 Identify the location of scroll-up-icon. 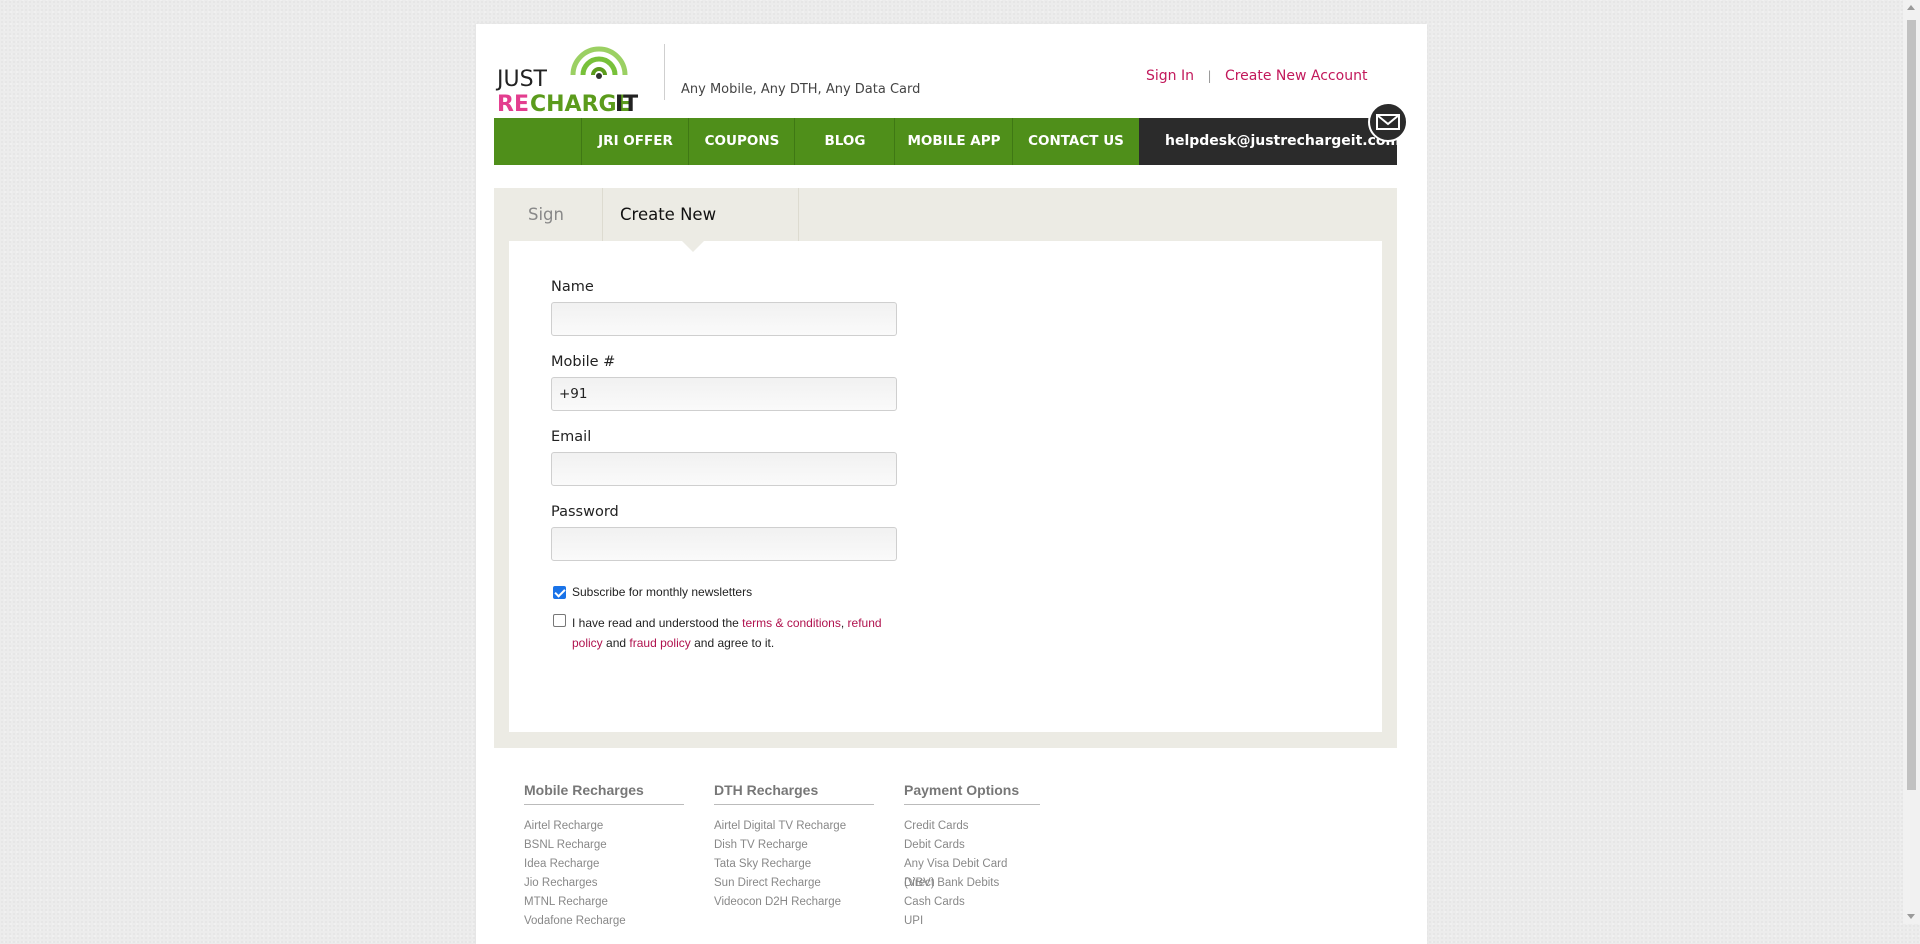
(1911, 7).